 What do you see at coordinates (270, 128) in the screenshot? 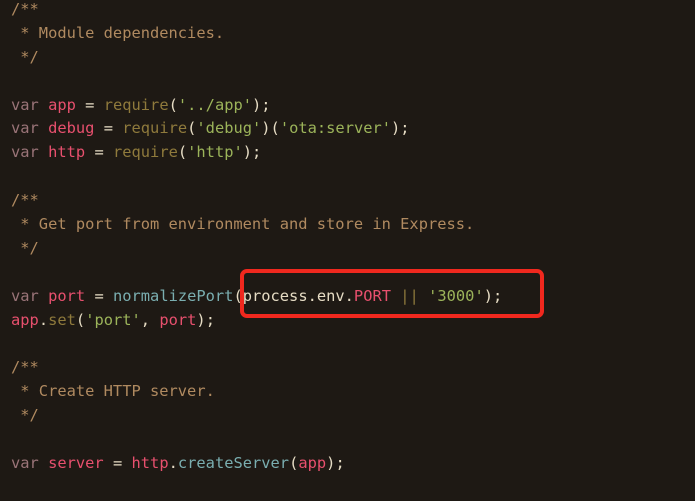
I see `code-token-punct: )(` at bounding box center [270, 128].